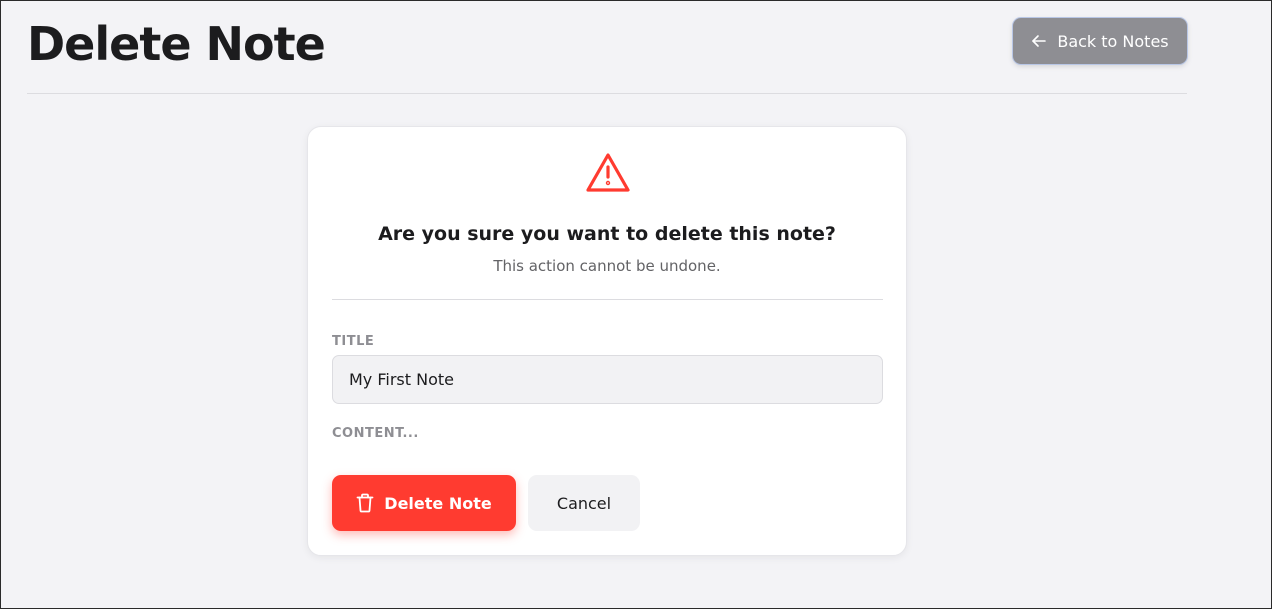 The image size is (1272, 609). I want to click on title-label: TITLE, so click(353, 341).